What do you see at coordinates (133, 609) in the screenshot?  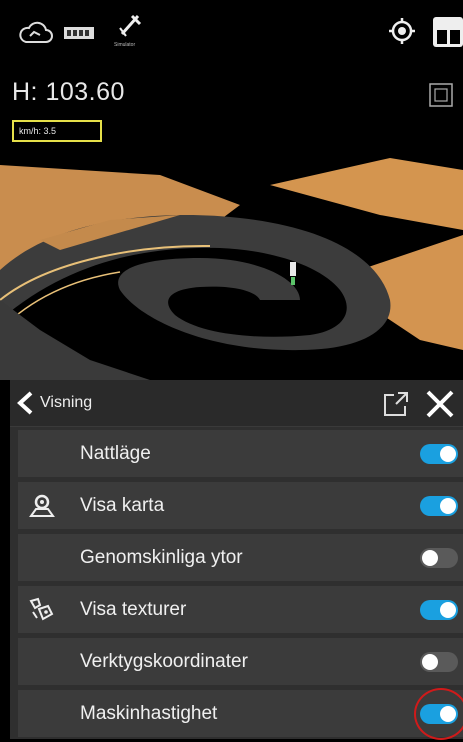 I see `setting-label: Visa texturer` at bounding box center [133, 609].